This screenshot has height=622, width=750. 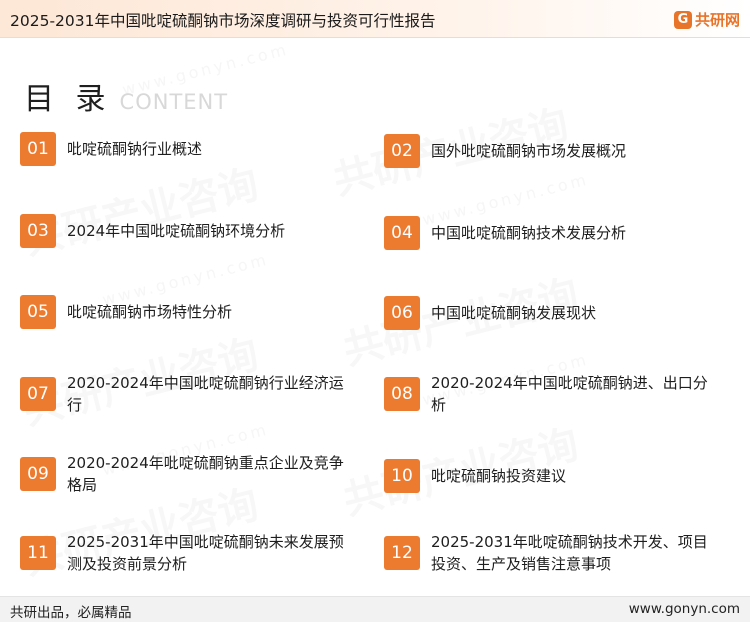 I want to click on toc-item: 02 国外吡啶硫酮钠市场发展概况, so click(x=547, y=151).